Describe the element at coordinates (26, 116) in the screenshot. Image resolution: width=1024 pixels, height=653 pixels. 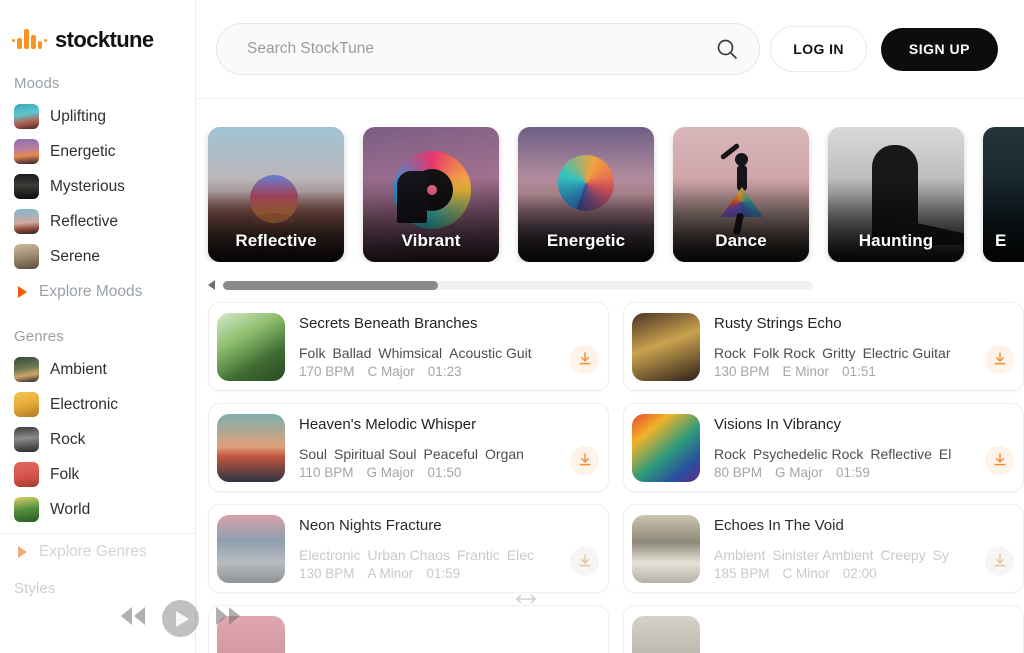
I see `uplifting-thumbnail-icon` at that location.